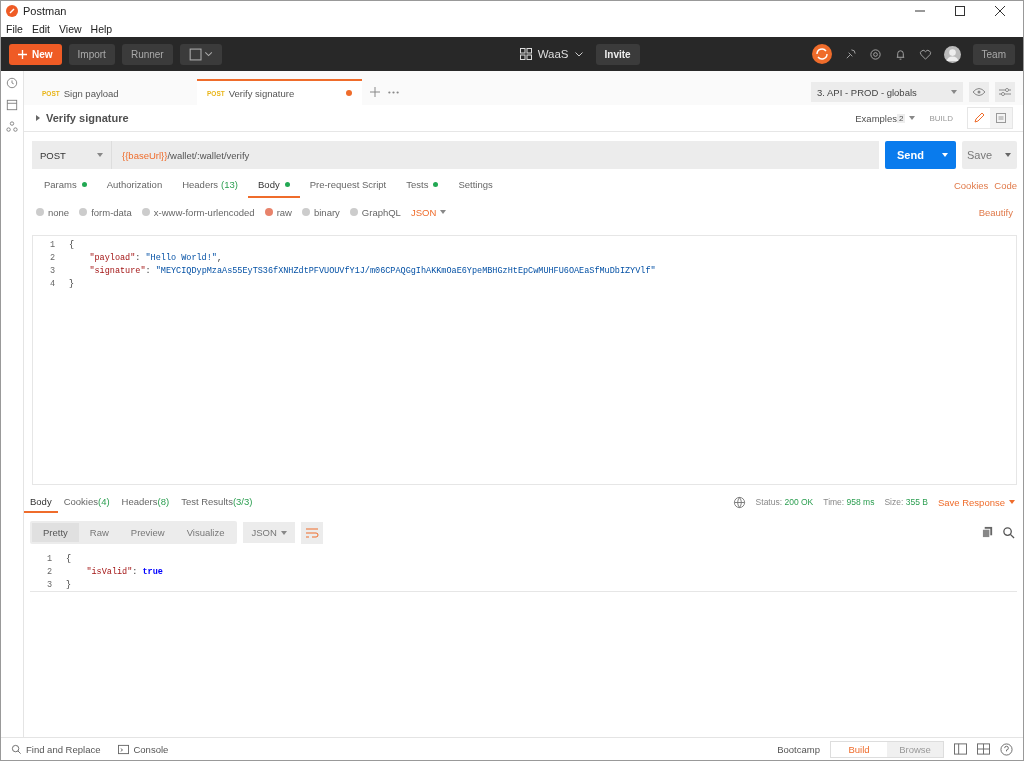  I want to click on collection-icon, so click(12, 105).